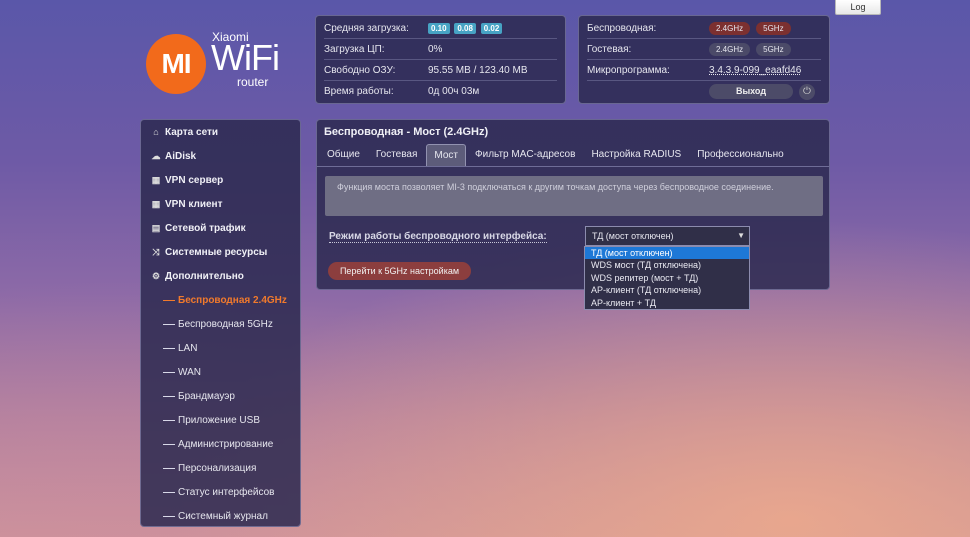  Describe the element at coordinates (188, 348) in the screenshot. I see `sidebar-sub-label: LAN` at that location.